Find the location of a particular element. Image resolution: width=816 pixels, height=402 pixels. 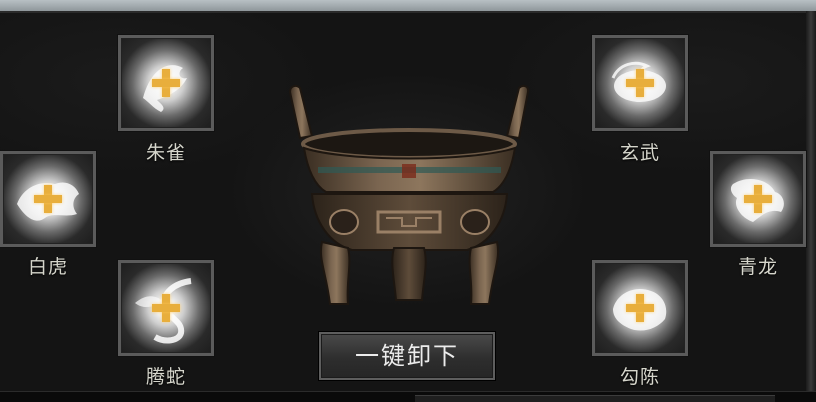

slot-qinglong is located at coordinates (758, 199).